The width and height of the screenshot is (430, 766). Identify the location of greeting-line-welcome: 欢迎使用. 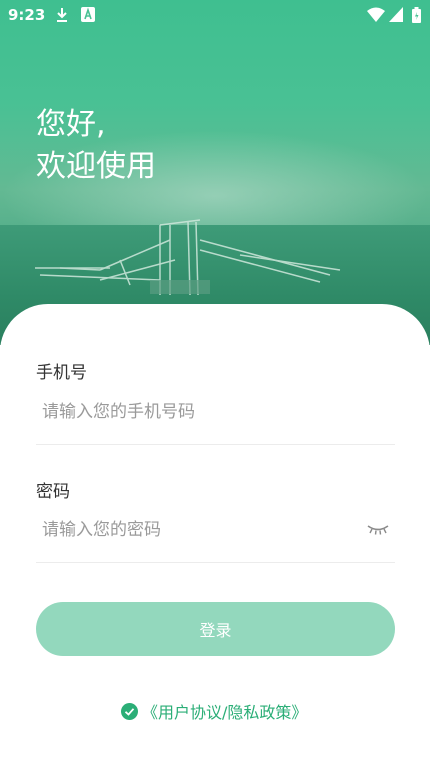
(96, 166).